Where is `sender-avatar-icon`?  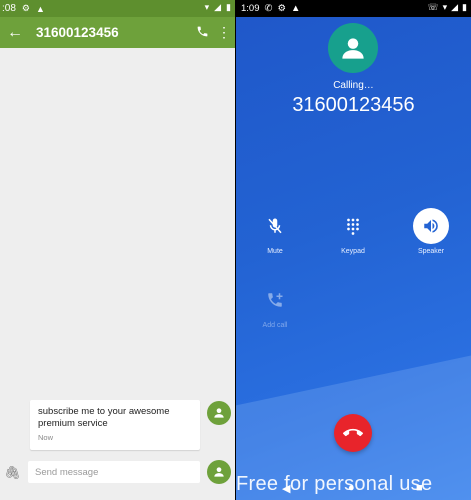 sender-avatar-icon is located at coordinates (219, 472).